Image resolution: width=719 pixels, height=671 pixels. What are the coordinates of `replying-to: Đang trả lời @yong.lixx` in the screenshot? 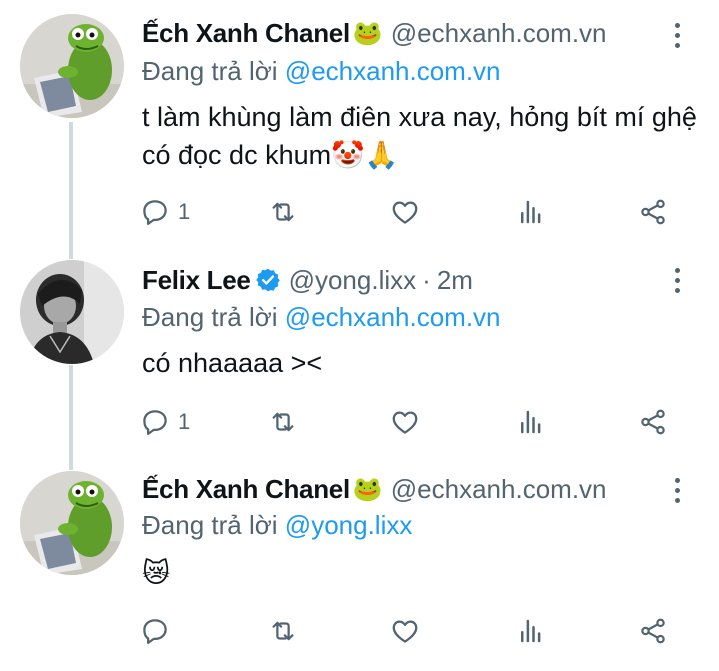 It's located at (277, 525).